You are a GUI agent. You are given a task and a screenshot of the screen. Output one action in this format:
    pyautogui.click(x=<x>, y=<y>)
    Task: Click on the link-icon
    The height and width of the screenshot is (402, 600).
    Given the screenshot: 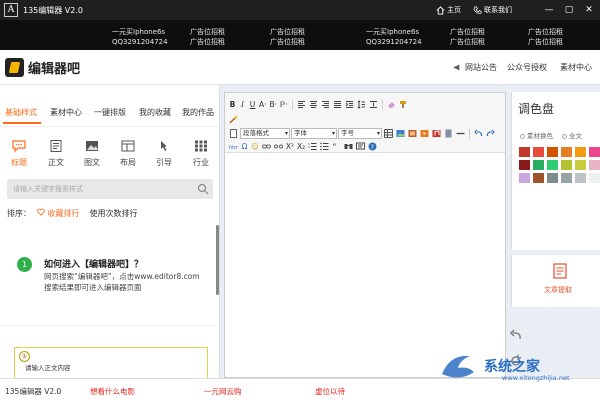 What is the action you would take?
    pyautogui.click(x=266, y=146)
    